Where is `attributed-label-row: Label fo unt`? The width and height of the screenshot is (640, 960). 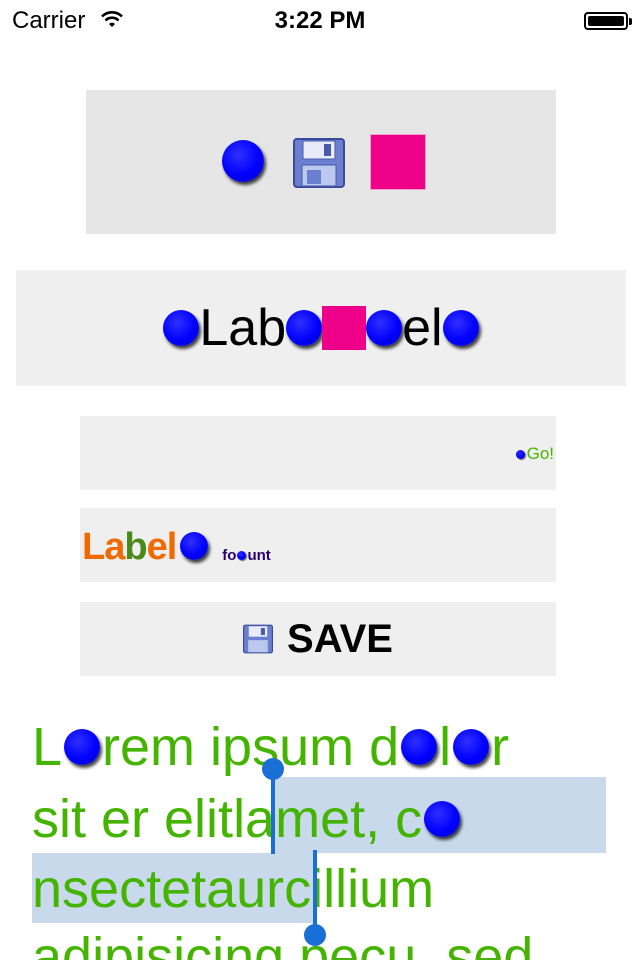 attributed-label-row: Label fo unt is located at coordinates (318, 545).